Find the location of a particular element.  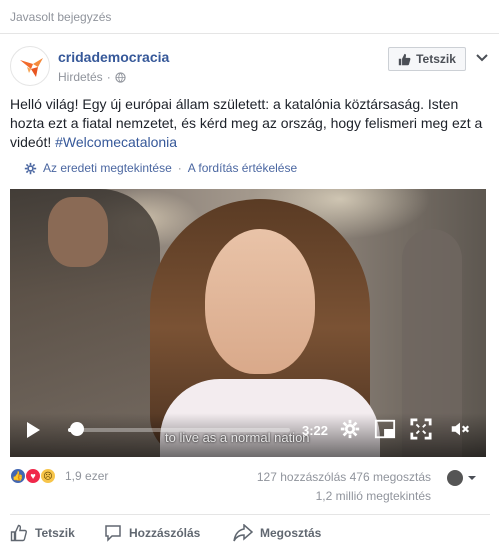

settings-icon is located at coordinates (350, 429).